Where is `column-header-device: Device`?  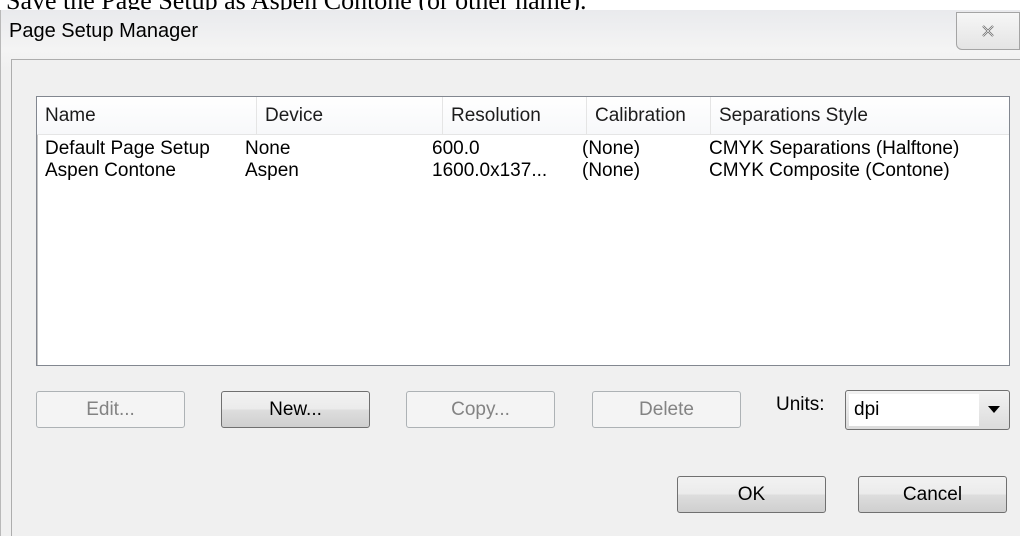 column-header-device: Device is located at coordinates (350, 116).